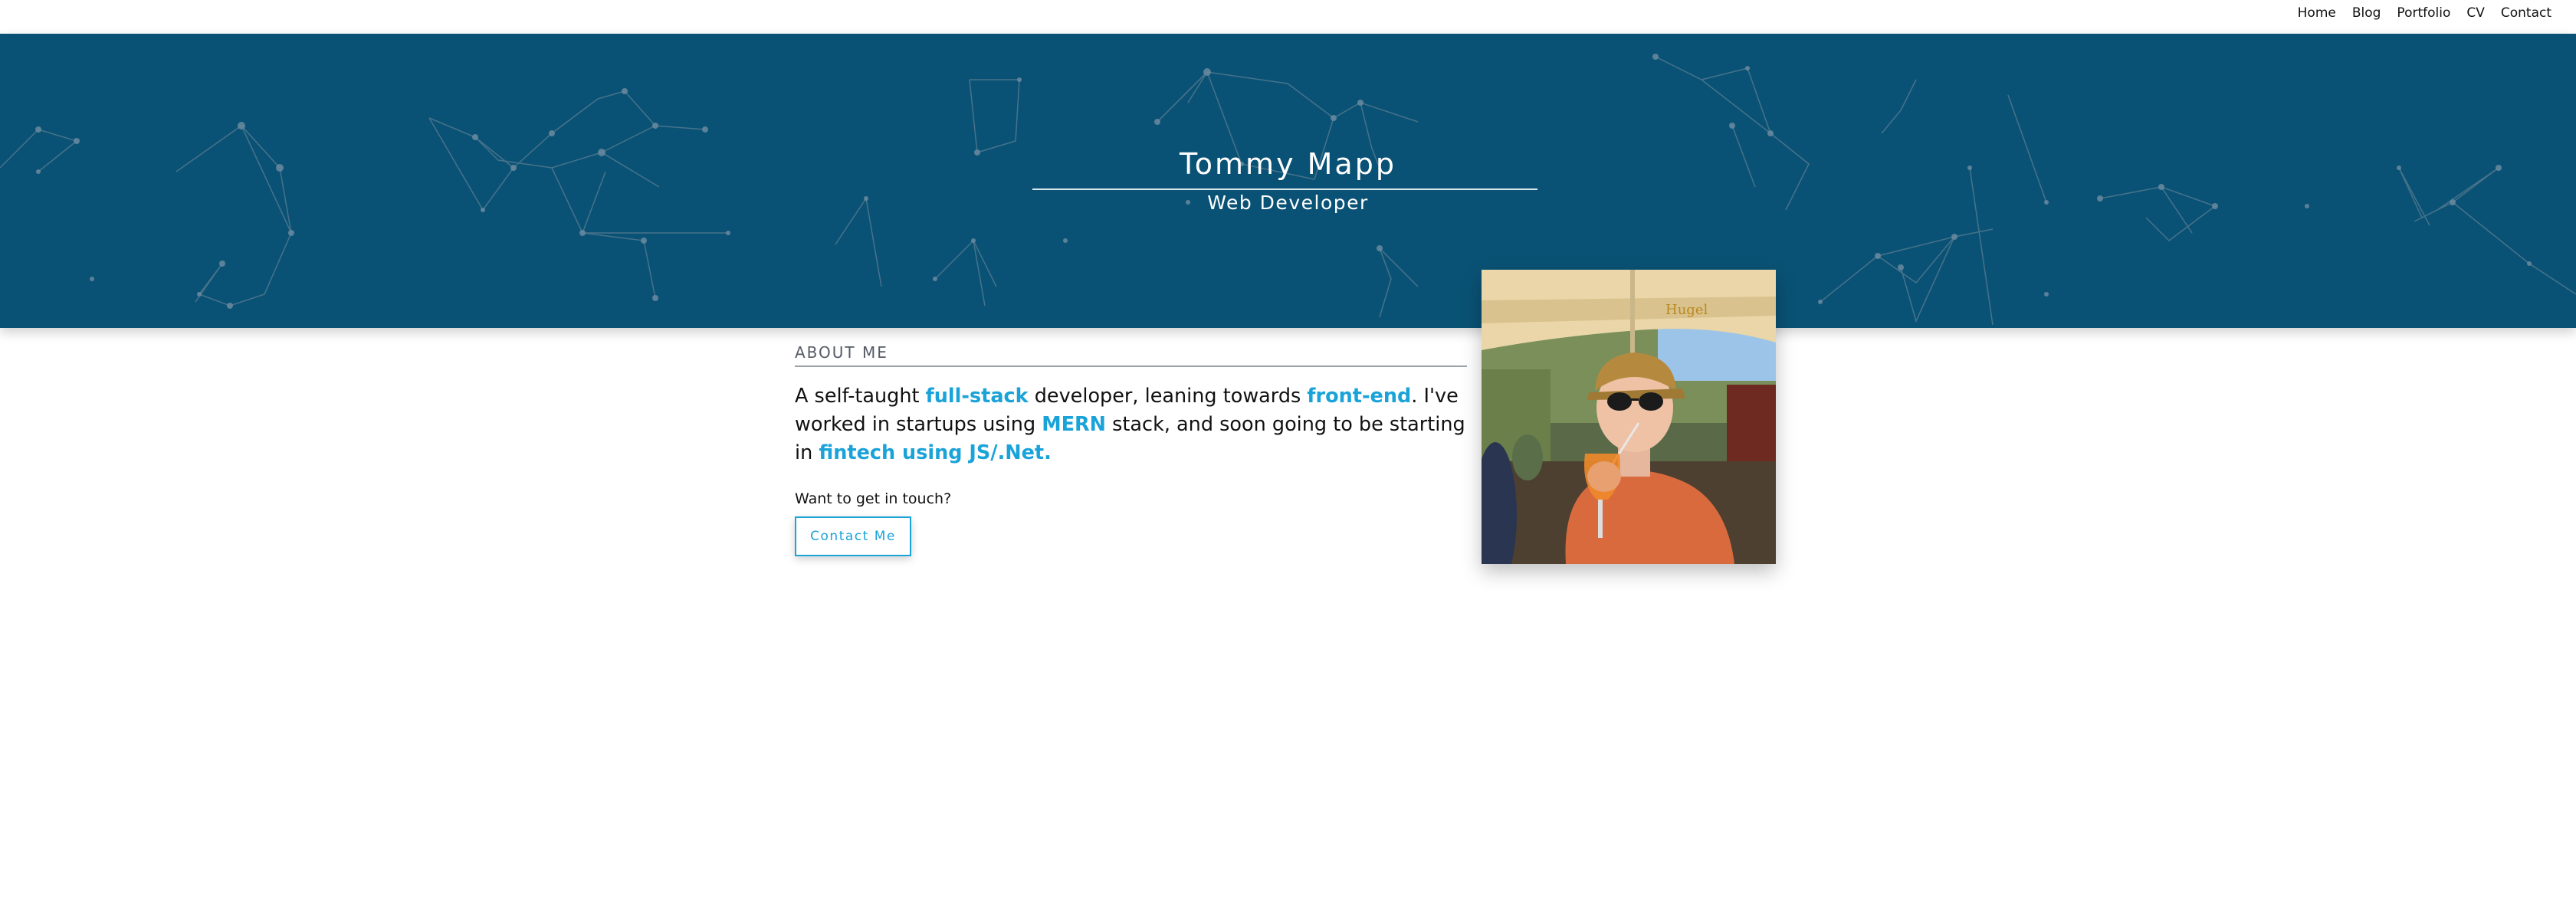 The image size is (2576, 908). Describe the element at coordinates (2366, 13) in the screenshot. I see `nav-blog-link: Blog` at that location.